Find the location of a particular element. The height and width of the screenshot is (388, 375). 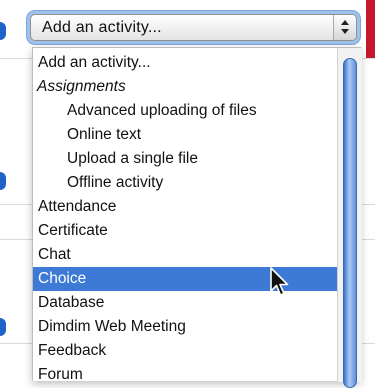

option-chat: Chat is located at coordinates (183, 255).